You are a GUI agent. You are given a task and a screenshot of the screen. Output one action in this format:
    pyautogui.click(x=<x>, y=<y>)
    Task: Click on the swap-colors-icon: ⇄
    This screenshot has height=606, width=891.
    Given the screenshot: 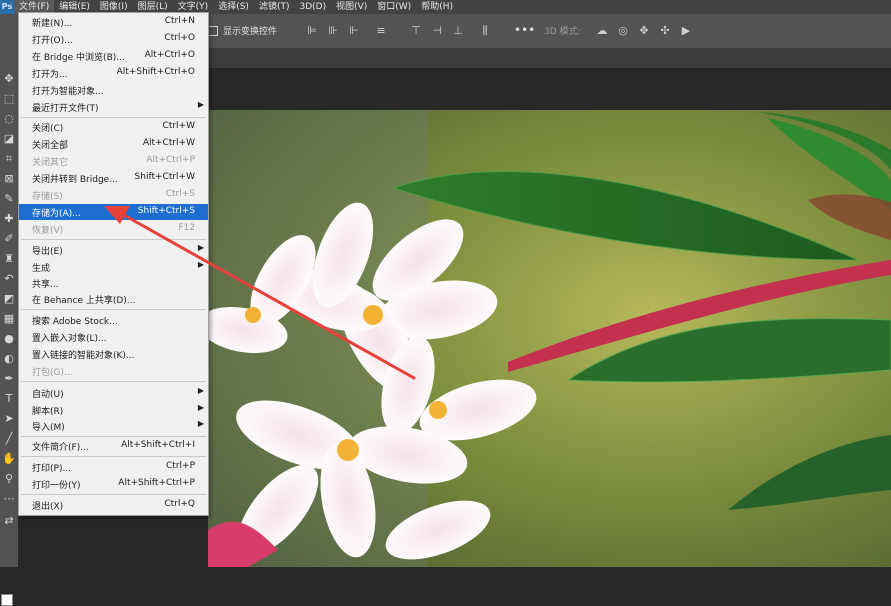 What is the action you would take?
    pyautogui.click(x=9, y=521)
    